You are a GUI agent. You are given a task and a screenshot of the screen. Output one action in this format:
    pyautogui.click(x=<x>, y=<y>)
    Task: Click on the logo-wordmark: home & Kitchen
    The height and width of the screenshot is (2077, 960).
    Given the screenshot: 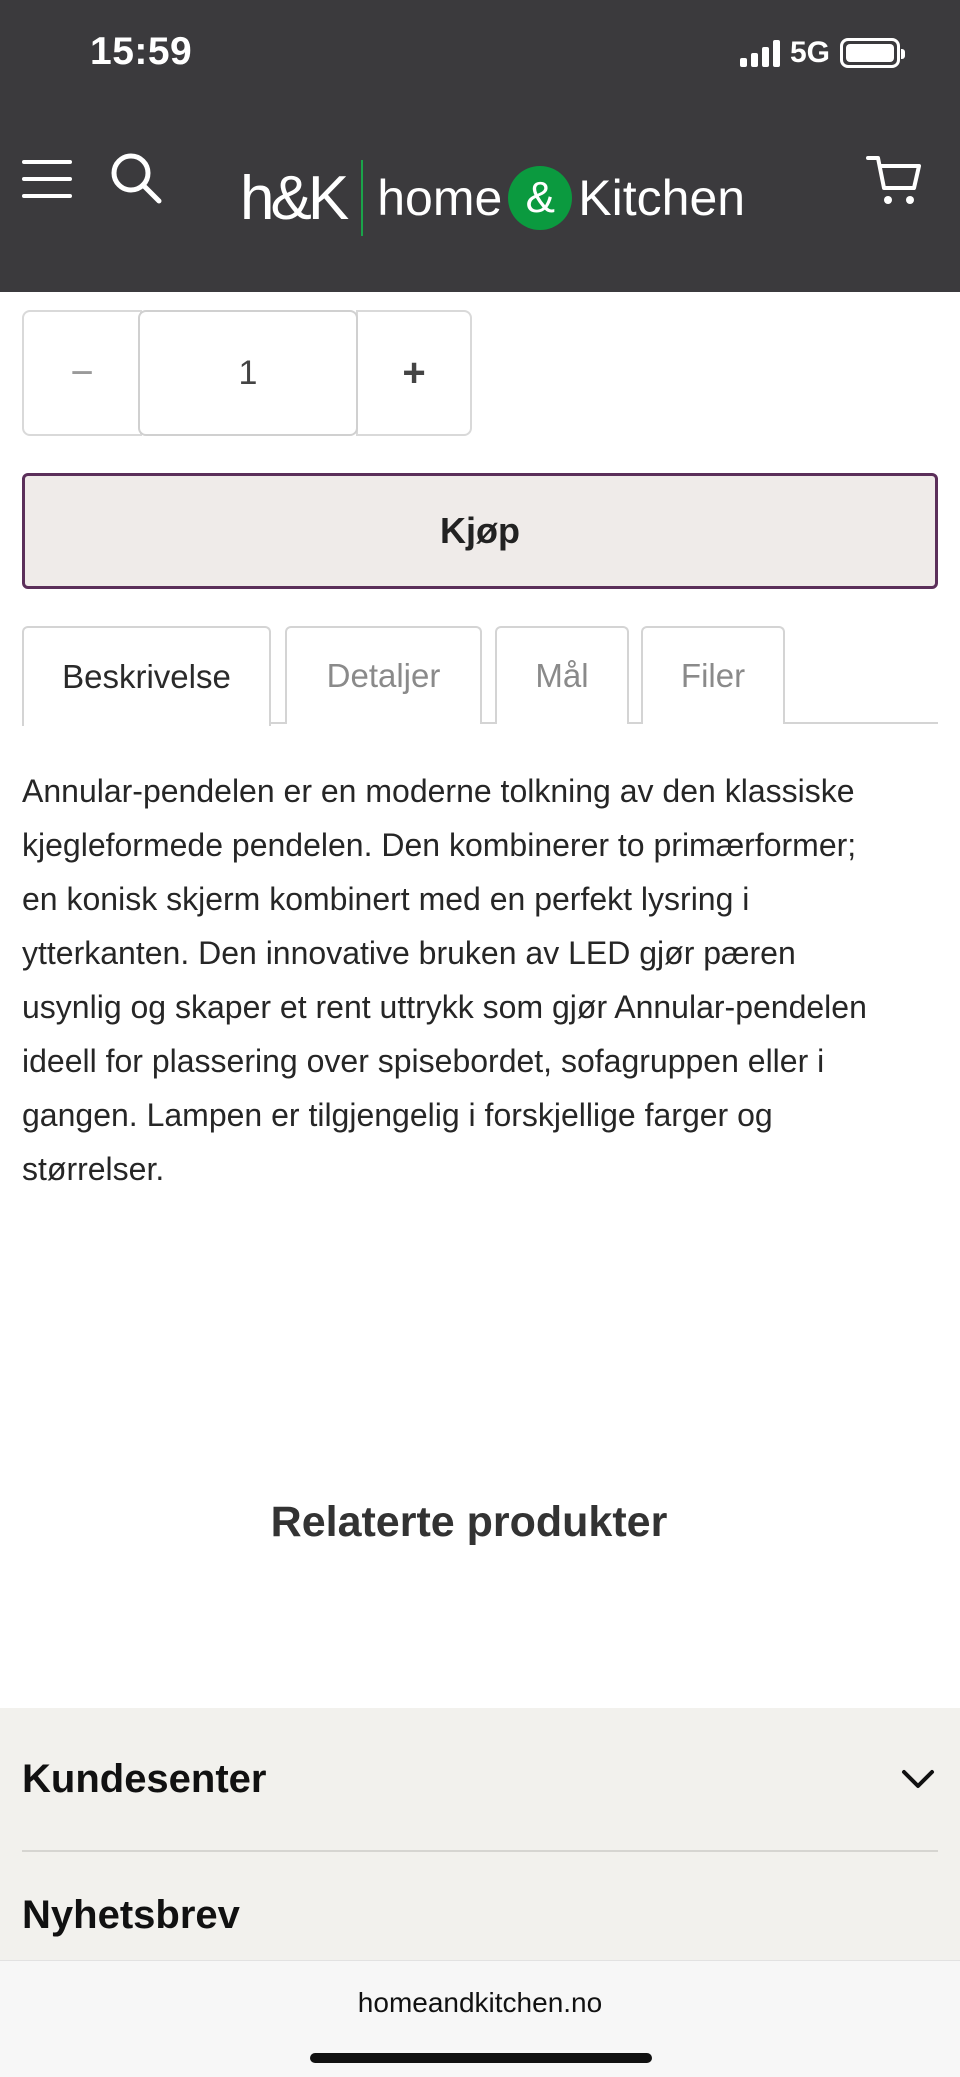 What is the action you would take?
    pyautogui.click(x=561, y=198)
    